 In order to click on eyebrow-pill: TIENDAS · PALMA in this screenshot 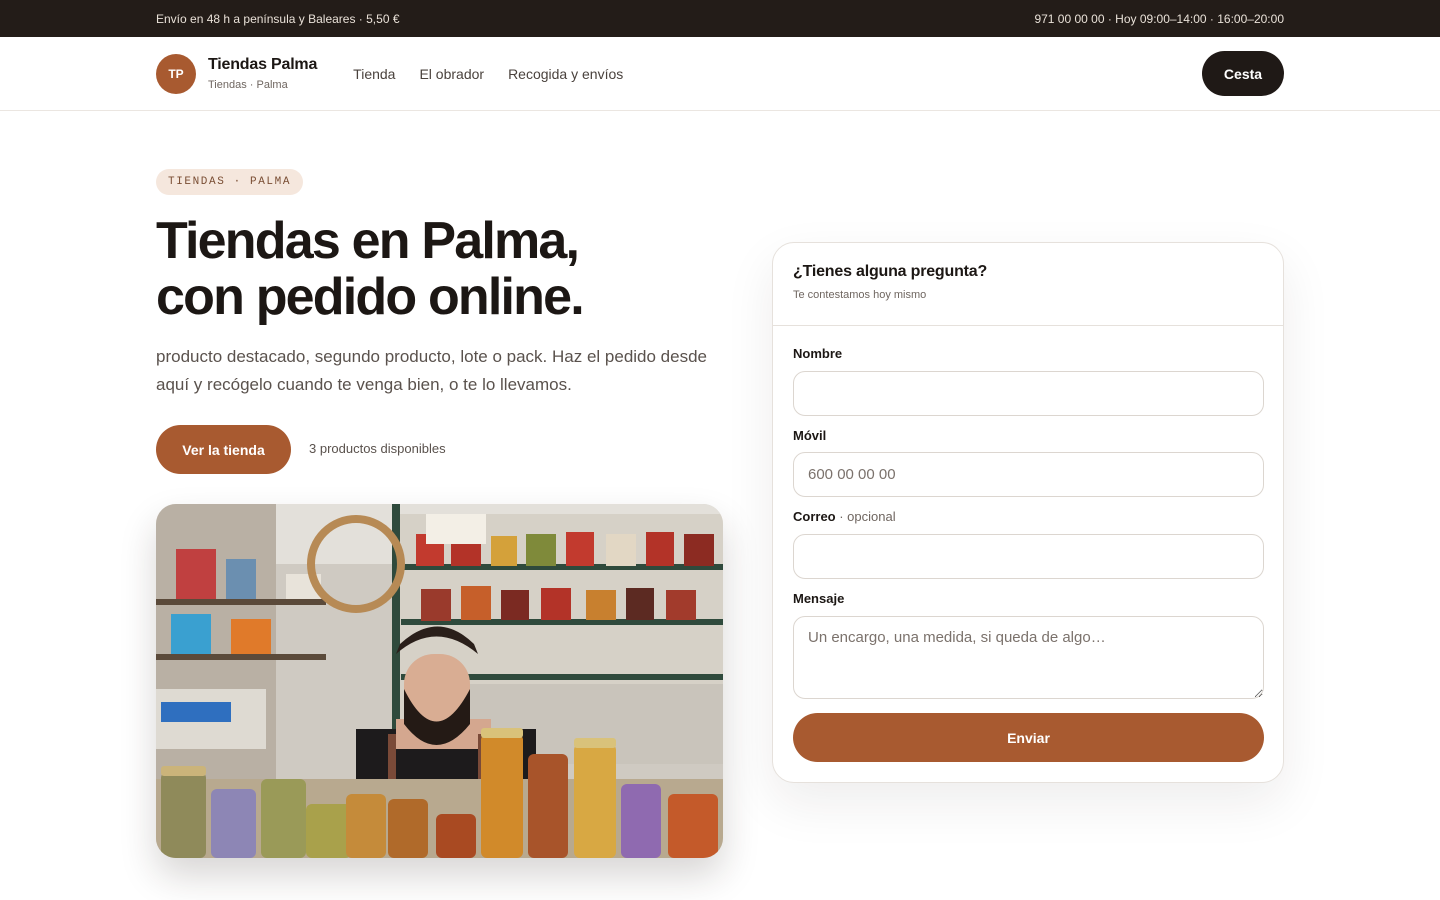, I will do `click(230, 182)`.